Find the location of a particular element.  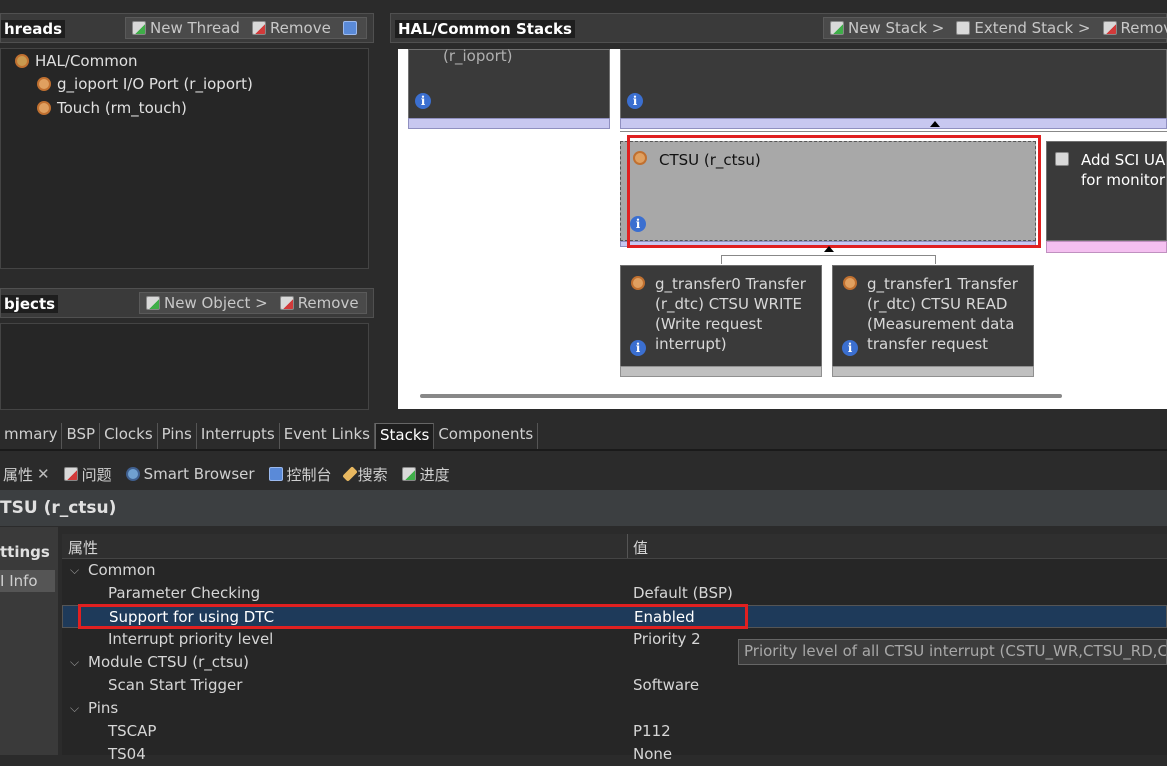

ctsu-highlight-box is located at coordinates (834, 191).